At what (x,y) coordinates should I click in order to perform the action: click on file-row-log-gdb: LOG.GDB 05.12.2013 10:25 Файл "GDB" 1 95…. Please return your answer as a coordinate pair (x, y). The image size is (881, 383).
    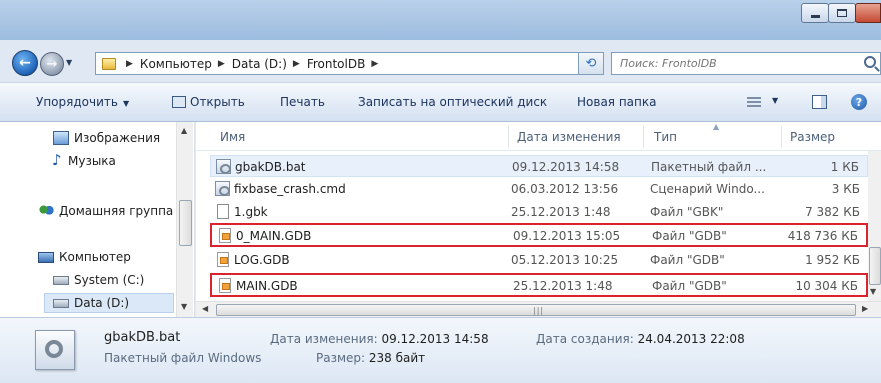
    Looking at the image, I should click on (539, 260).